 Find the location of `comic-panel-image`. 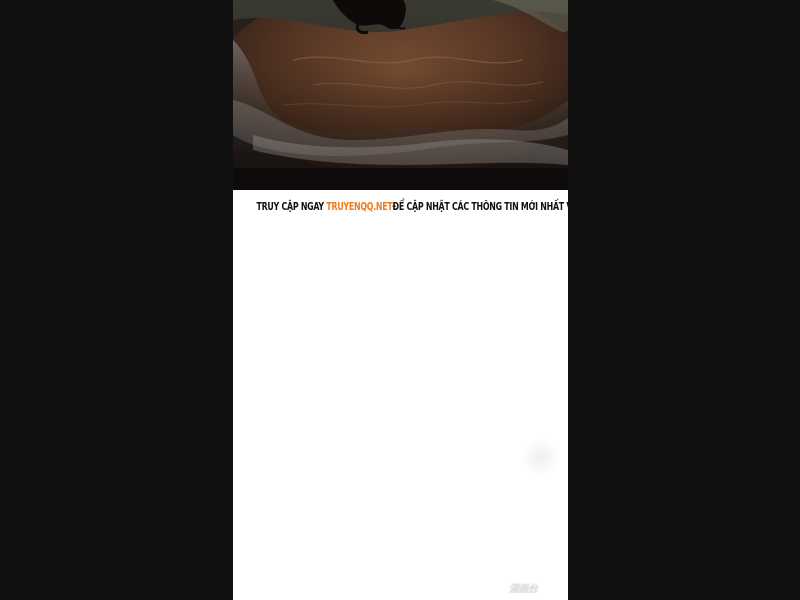

comic-panel-image is located at coordinates (400, 95).